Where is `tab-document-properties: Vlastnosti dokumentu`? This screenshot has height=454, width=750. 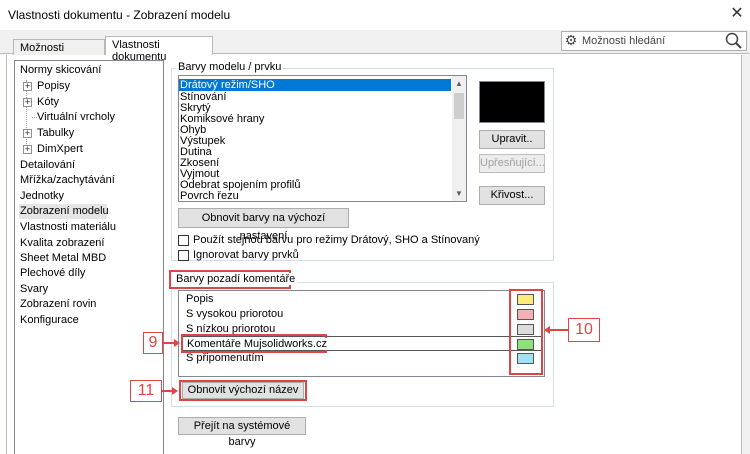
tab-document-properties: Vlastnosti dokumentu is located at coordinates (159, 49).